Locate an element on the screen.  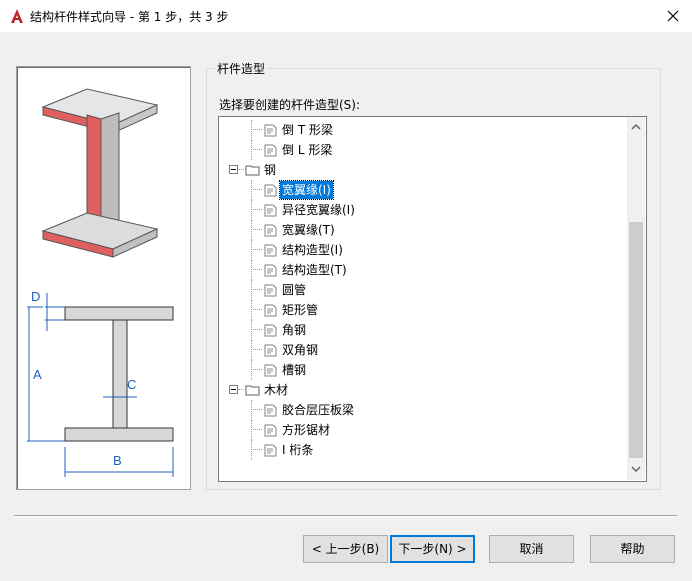
tree-item: 结构造型(T) is located at coordinates (419, 270).